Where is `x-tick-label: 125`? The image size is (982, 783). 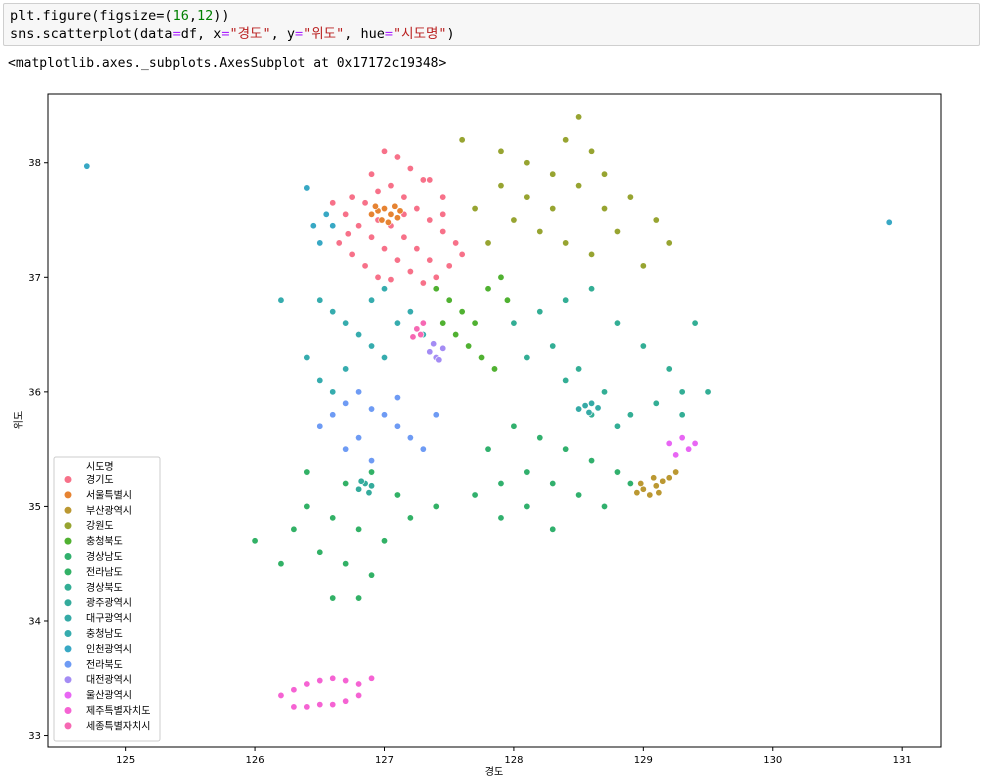
x-tick-label: 125 is located at coordinates (125, 760).